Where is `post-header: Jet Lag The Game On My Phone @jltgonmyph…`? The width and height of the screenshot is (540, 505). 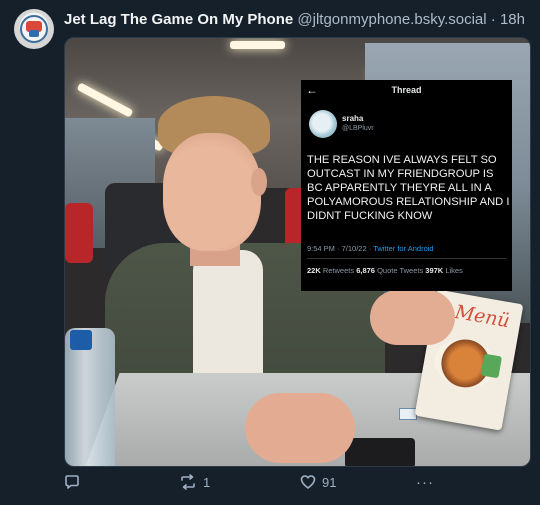
post-header: Jet Lag The Game On My Phone @jltgonmyph… is located at coordinates (294, 19).